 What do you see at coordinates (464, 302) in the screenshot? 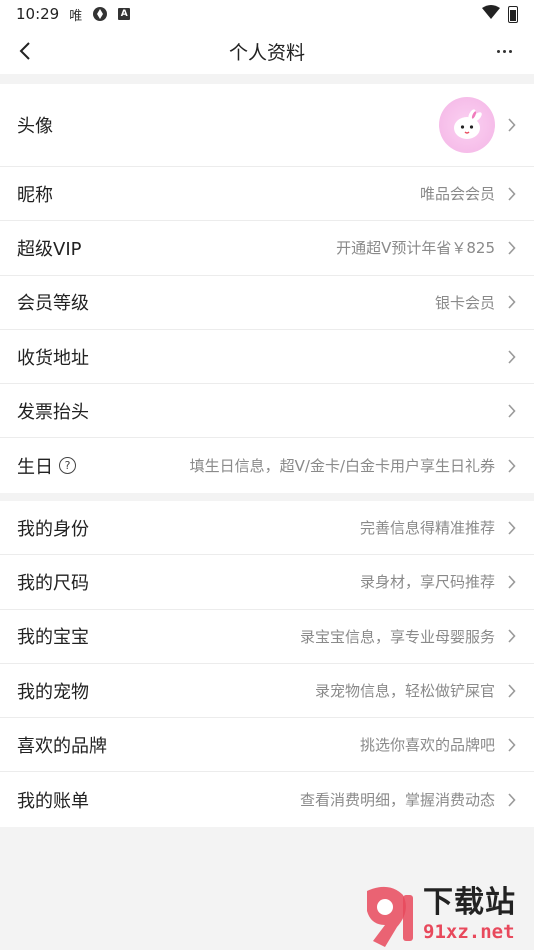
I see `row-value: 银卡会员` at bounding box center [464, 302].